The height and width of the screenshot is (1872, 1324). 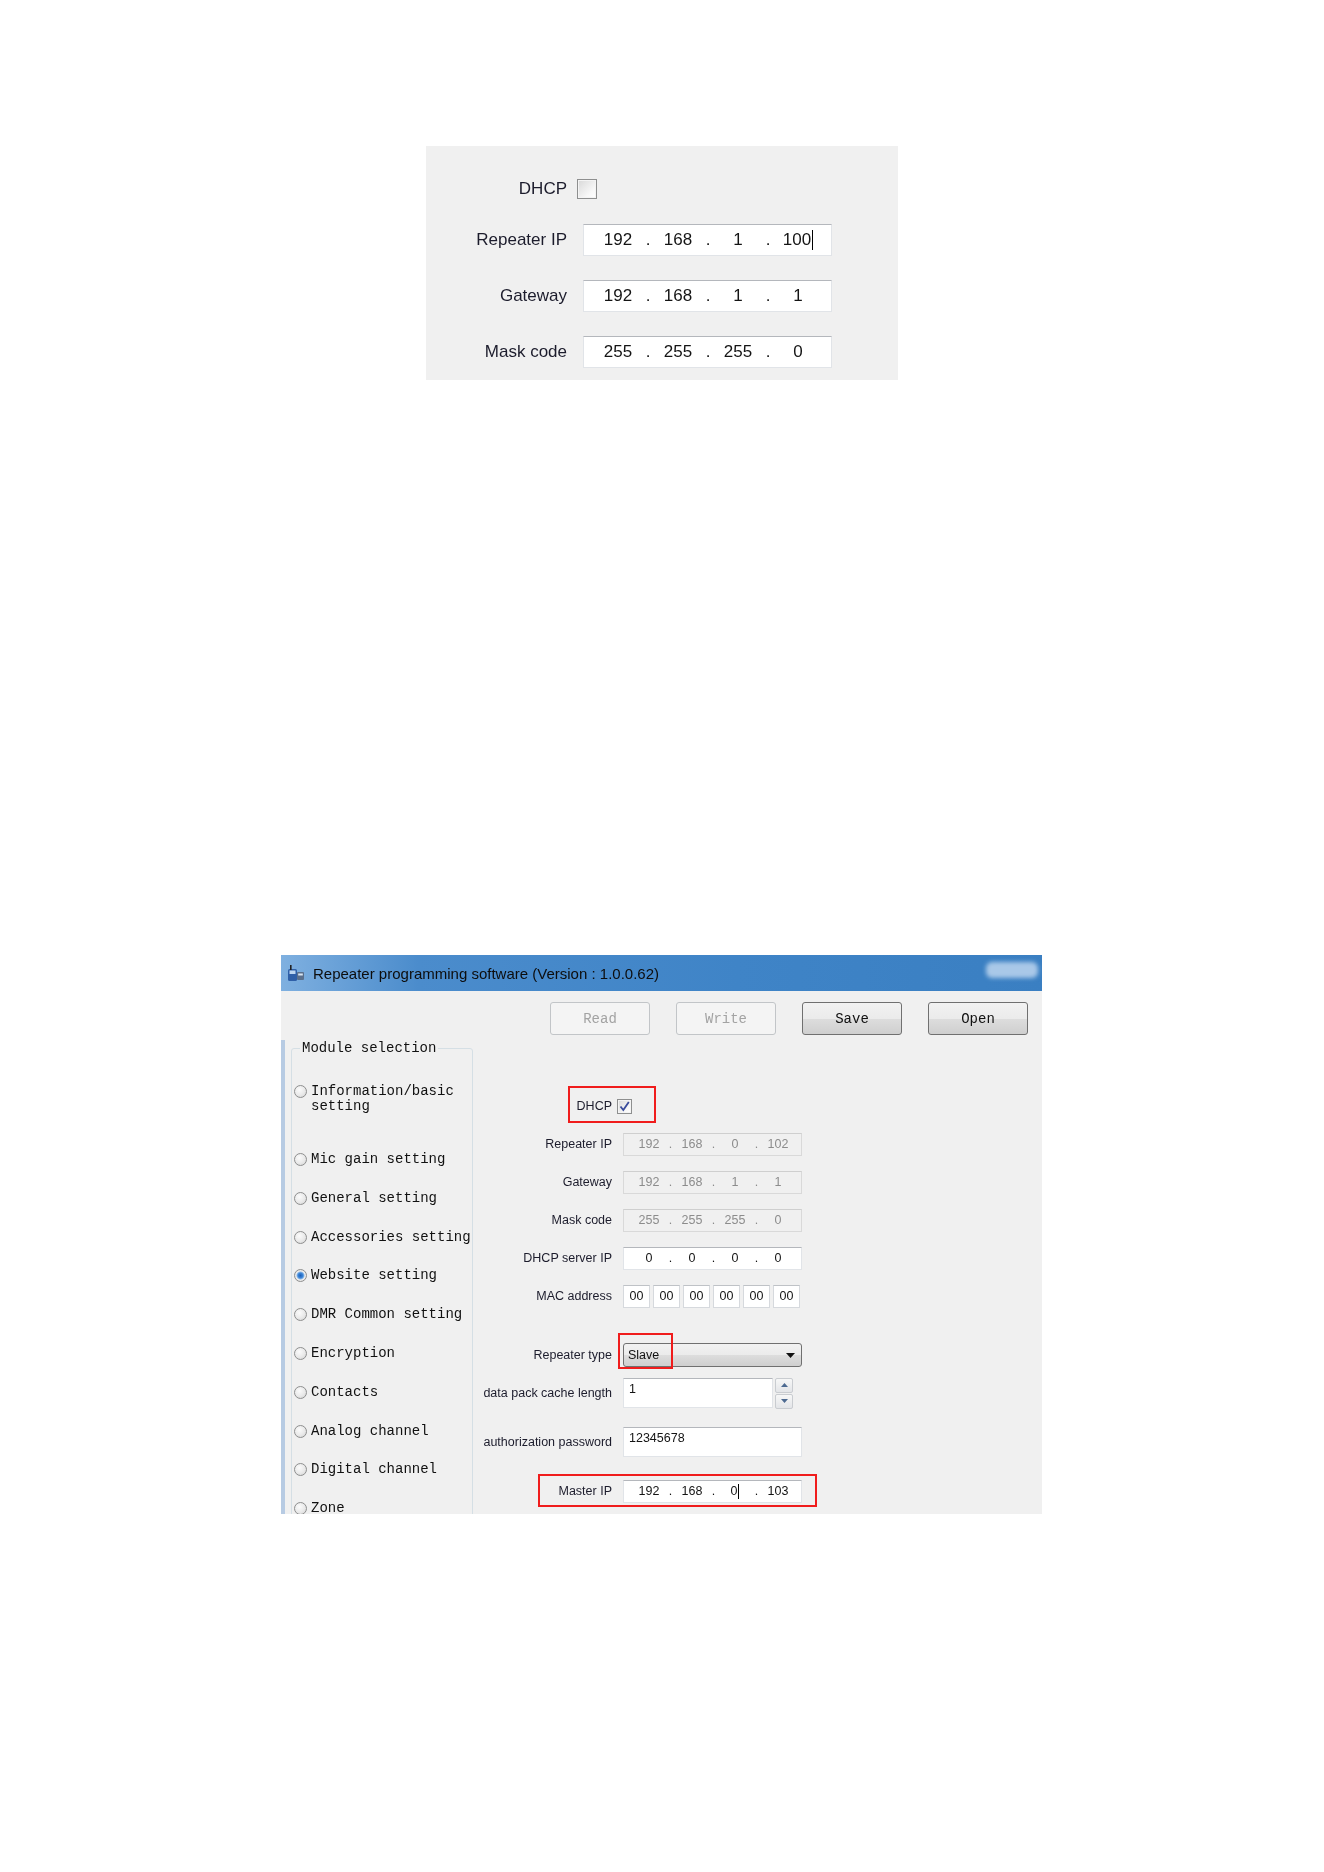 I want to click on field-label: DHCP server IP, so click(x=567, y=1258).